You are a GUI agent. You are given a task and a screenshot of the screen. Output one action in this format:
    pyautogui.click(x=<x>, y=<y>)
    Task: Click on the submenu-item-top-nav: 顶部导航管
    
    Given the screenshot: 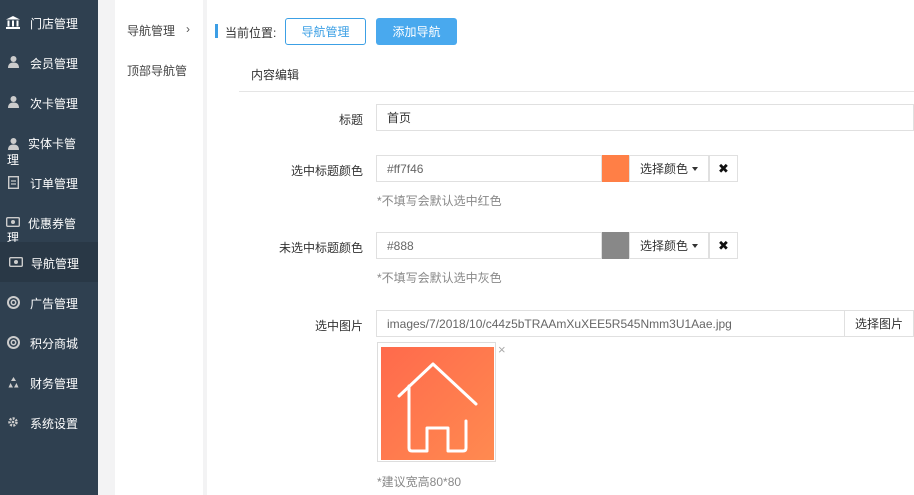 What is the action you would take?
    pyautogui.click(x=157, y=70)
    